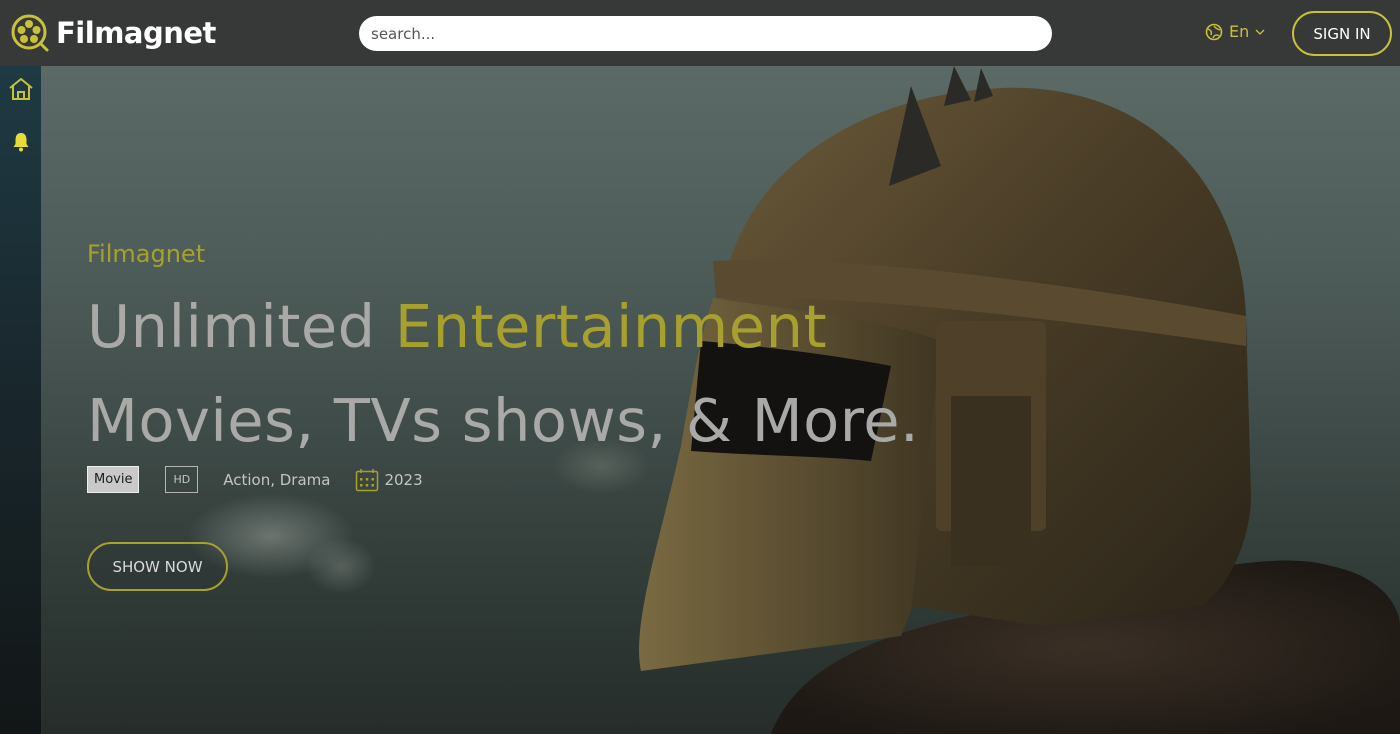 This screenshot has height=734, width=1400. I want to click on headline-plain: Unlimited, so click(241, 326).